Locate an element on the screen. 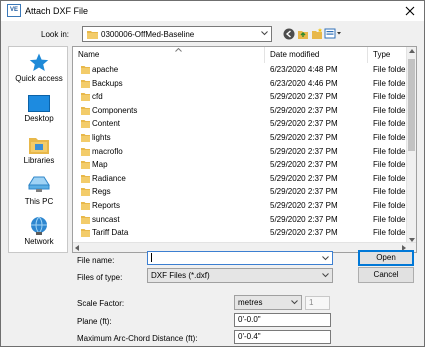 The width and height of the screenshot is (425, 347). file-name: Regs is located at coordinates (101, 192).